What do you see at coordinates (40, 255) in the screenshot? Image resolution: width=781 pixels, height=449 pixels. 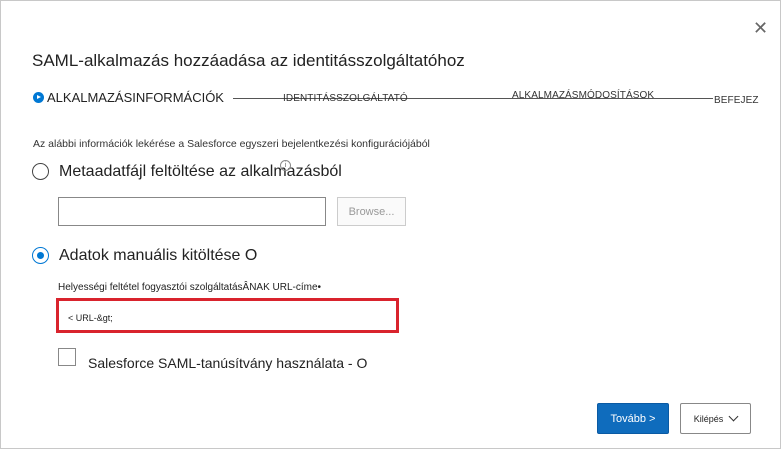 I see `manual-entry-radio` at bounding box center [40, 255].